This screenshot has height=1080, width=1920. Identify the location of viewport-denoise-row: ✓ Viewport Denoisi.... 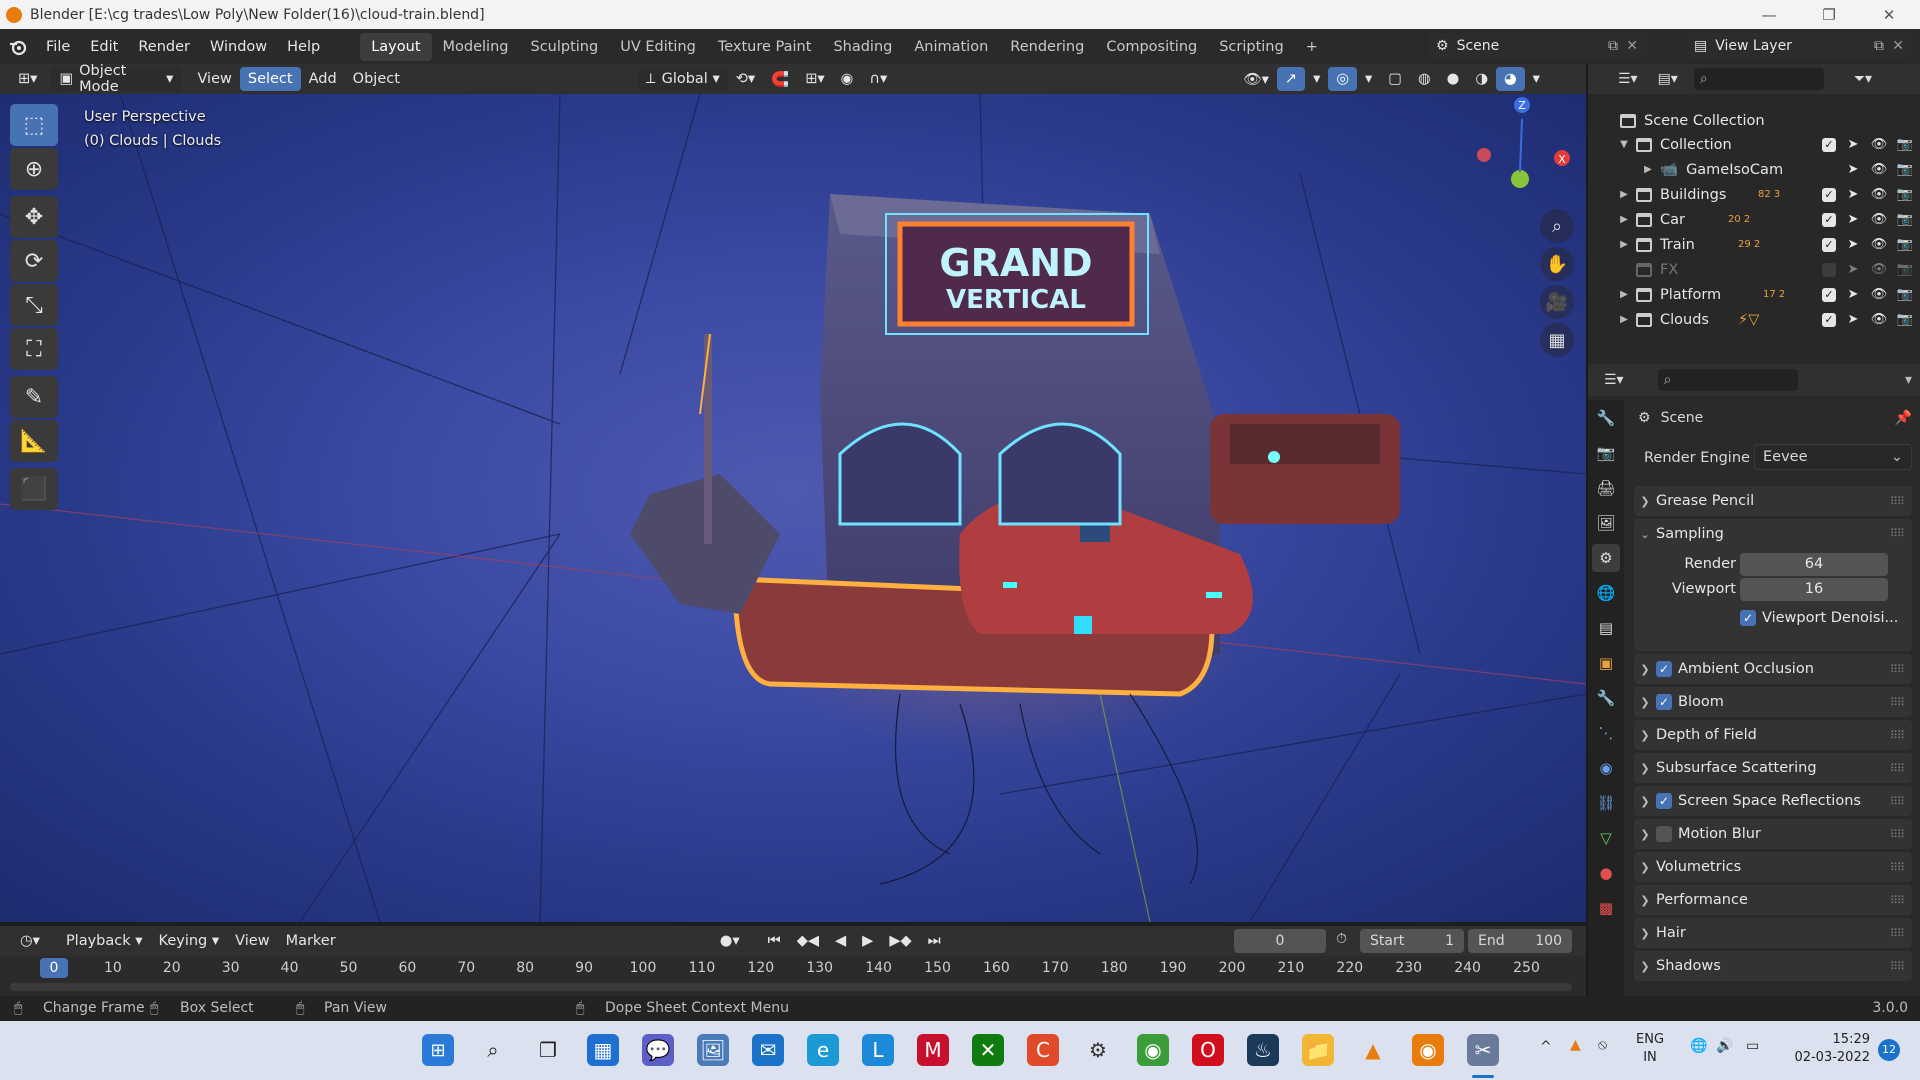
(1819, 618).